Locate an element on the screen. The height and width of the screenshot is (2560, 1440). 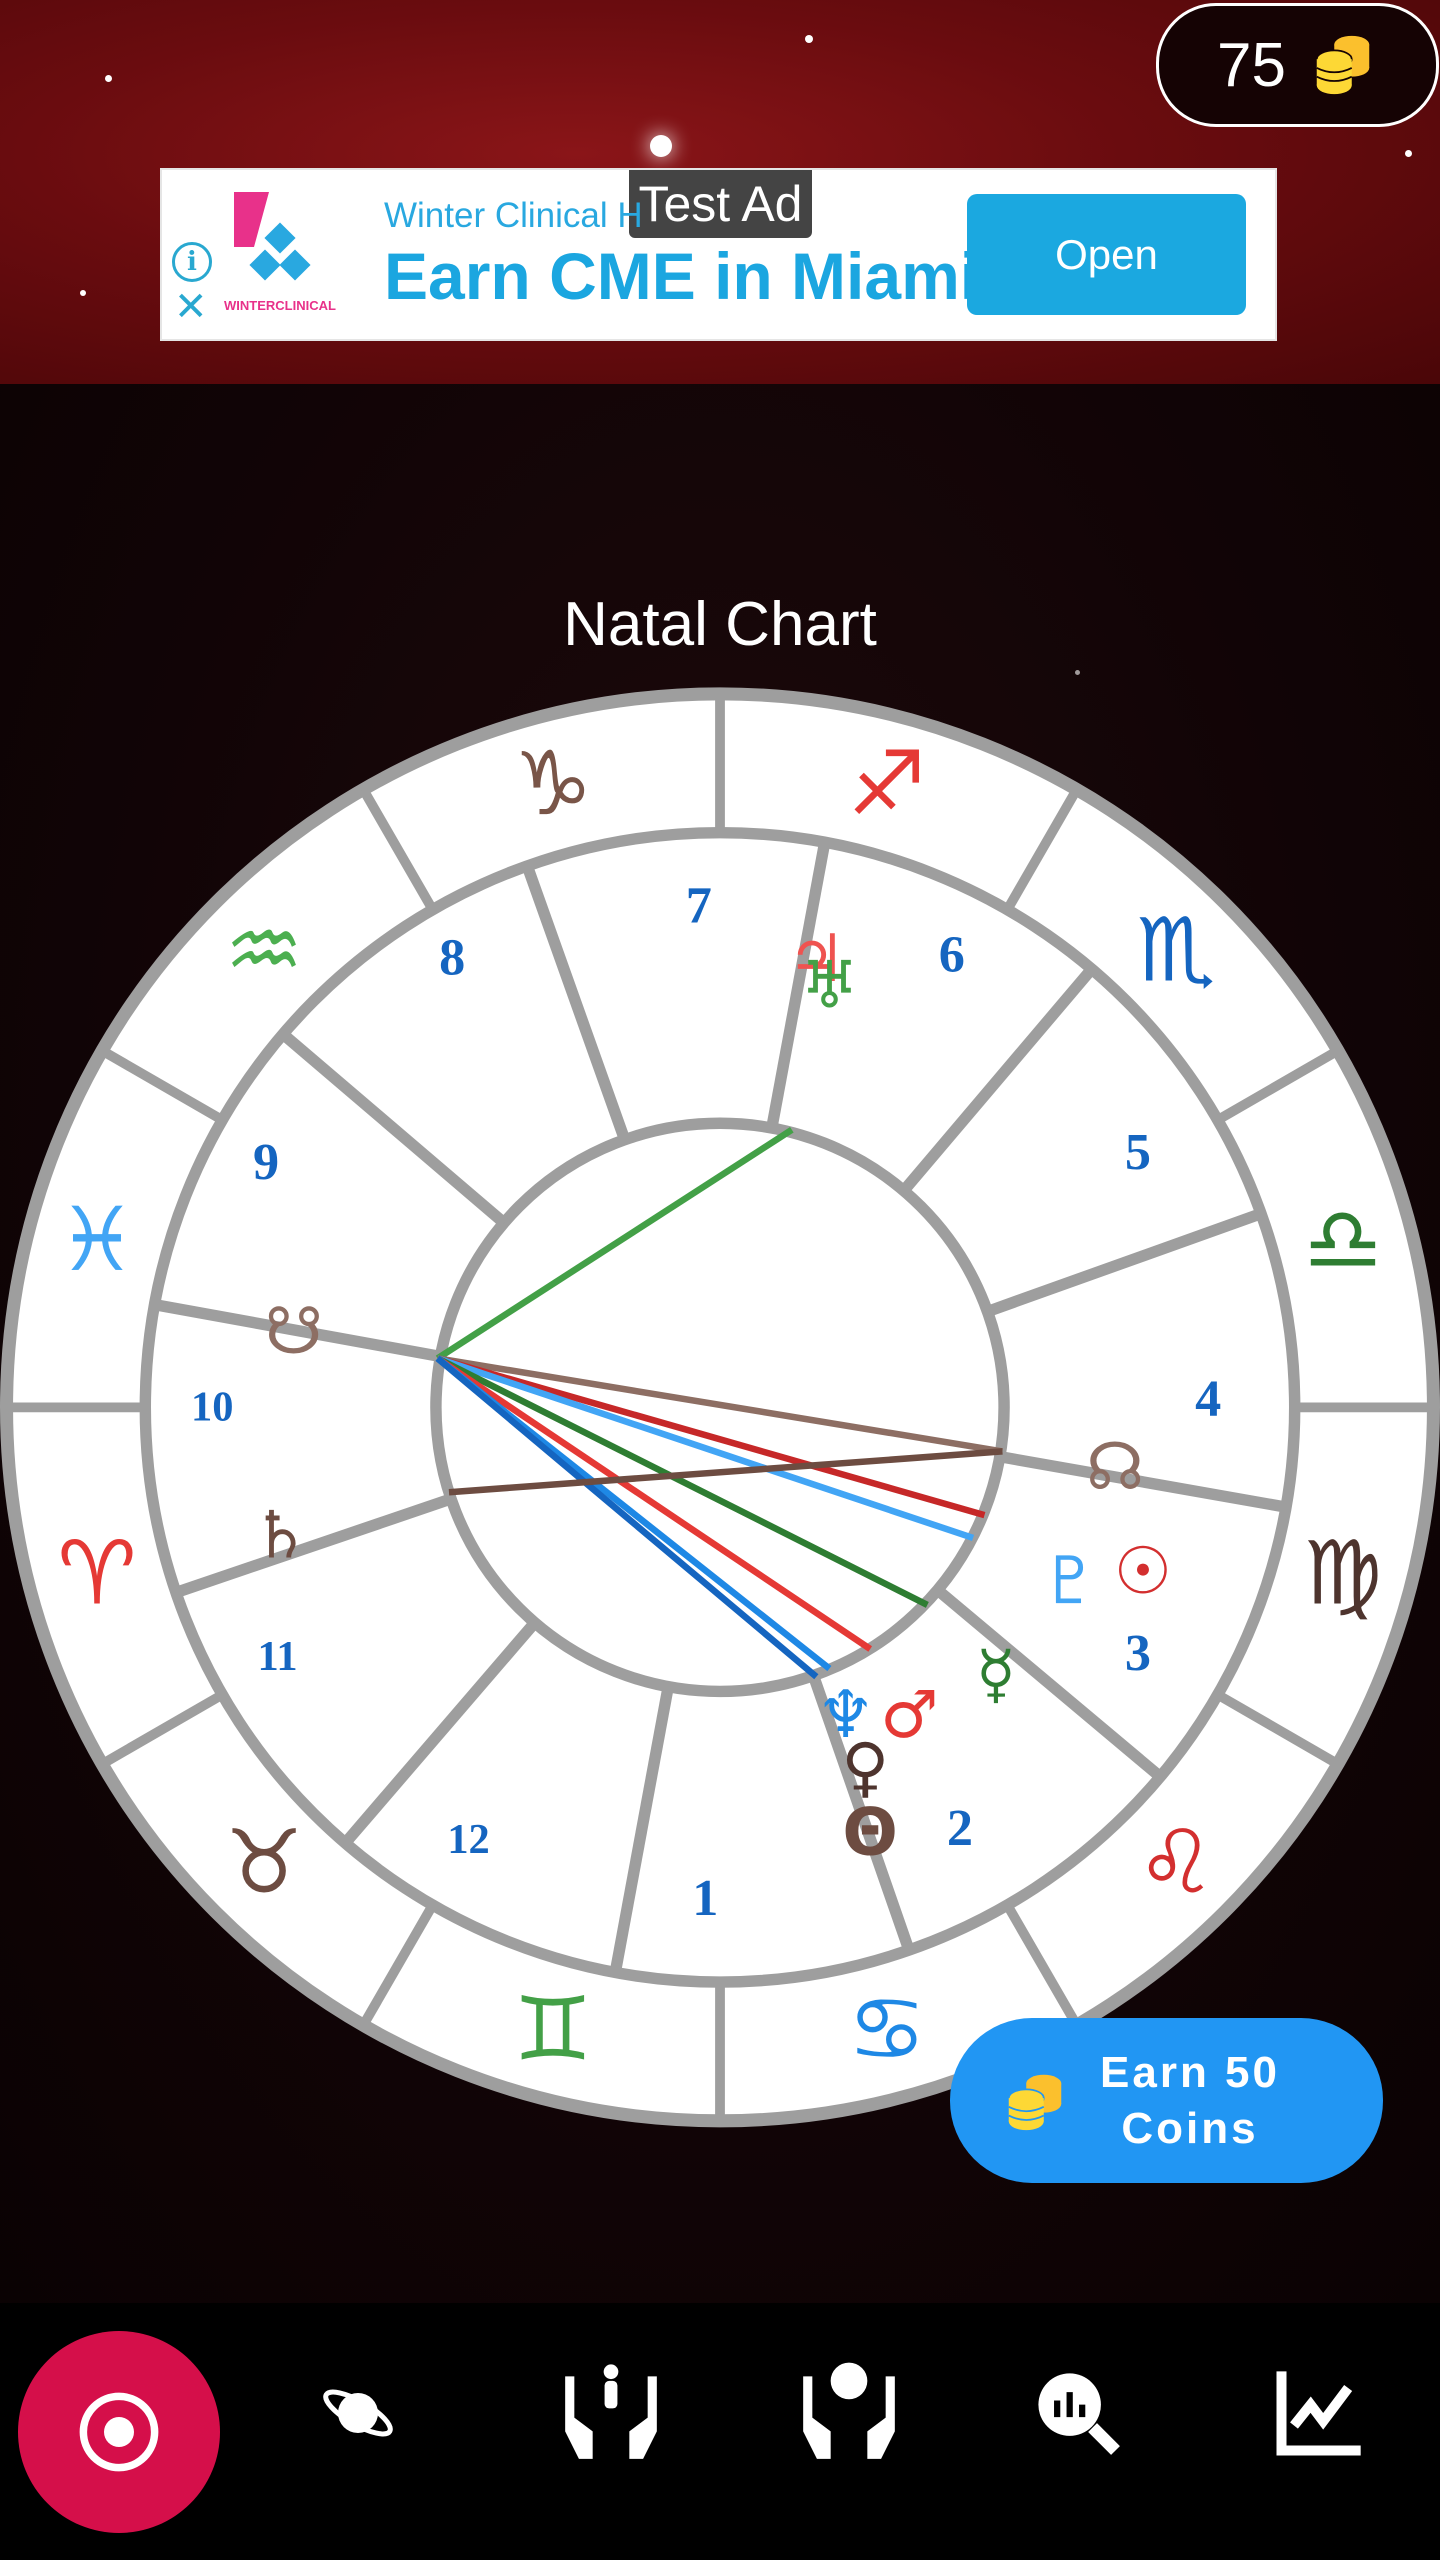
house-number: 11 is located at coordinates (277, 1656).